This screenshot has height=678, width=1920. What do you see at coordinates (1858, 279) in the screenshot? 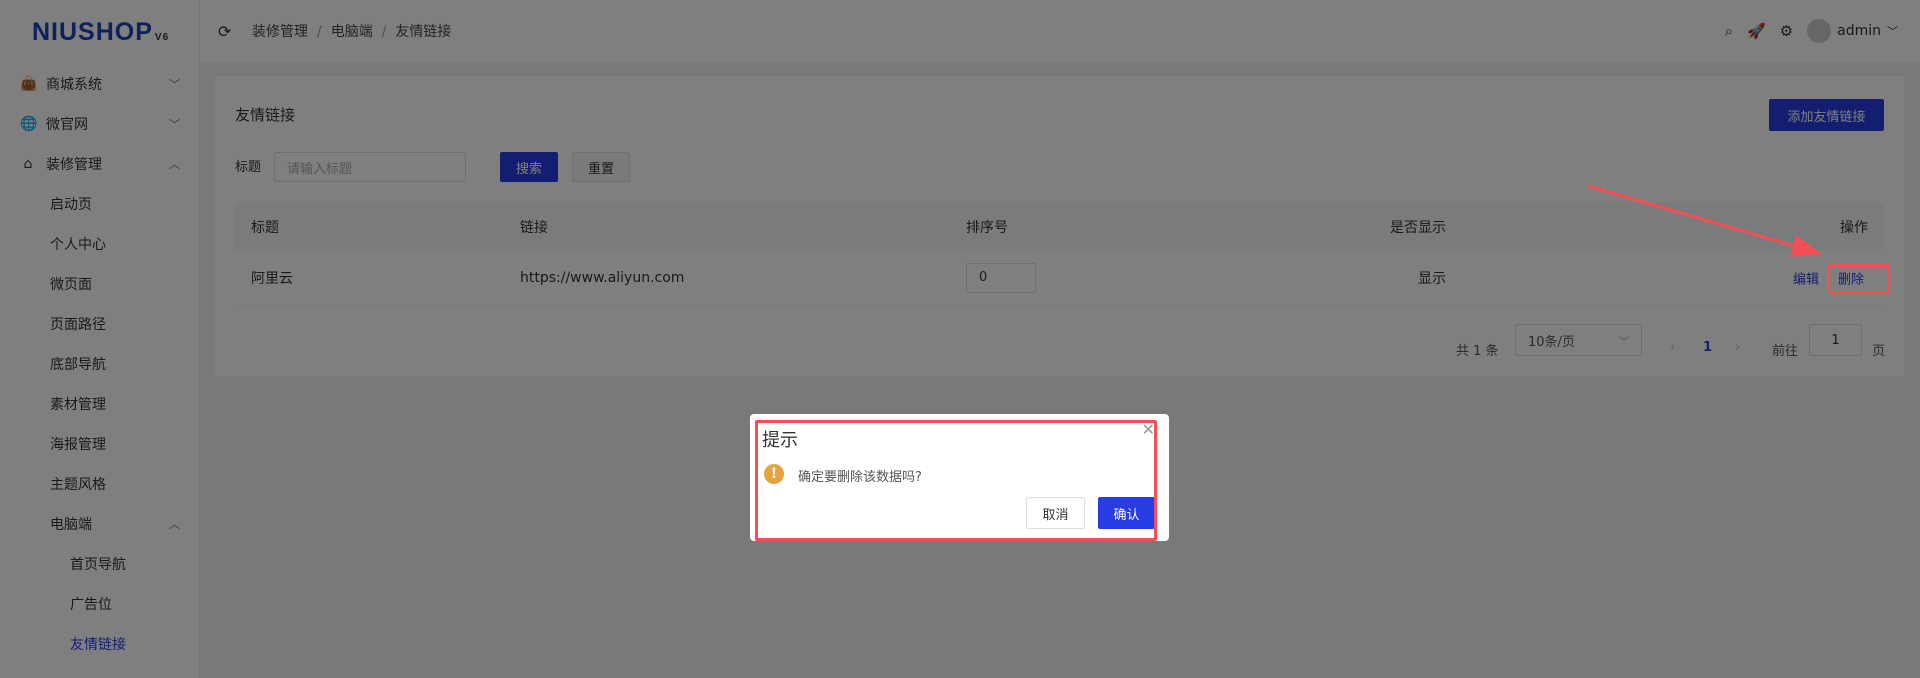
I see `delete-highlight-box` at bounding box center [1858, 279].